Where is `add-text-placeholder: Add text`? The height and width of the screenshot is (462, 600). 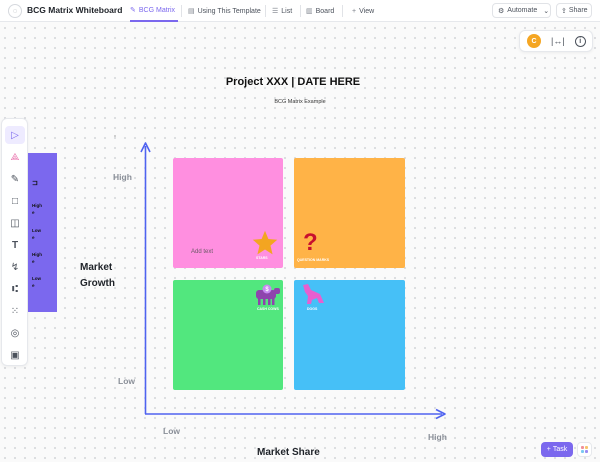 add-text-placeholder: Add text is located at coordinates (202, 252).